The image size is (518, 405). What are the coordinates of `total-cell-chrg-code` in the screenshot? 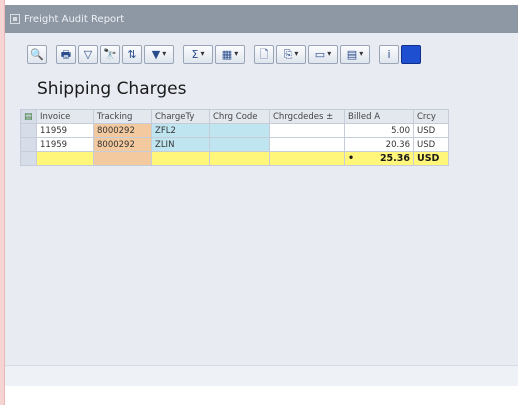 It's located at (239, 158).